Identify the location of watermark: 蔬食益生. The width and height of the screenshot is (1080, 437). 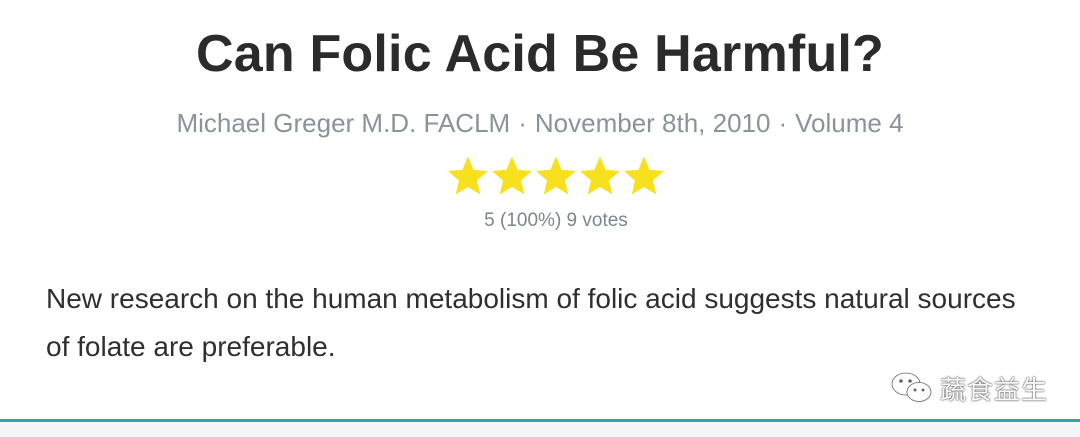
(969, 388).